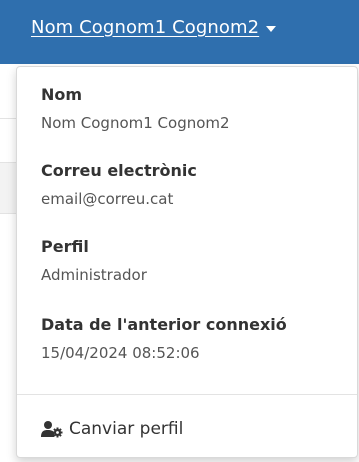 Image resolution: width=359 pixels, height=462 pixels. I want to click on change-profile-label: Canviar perfil, so click(126, 429).